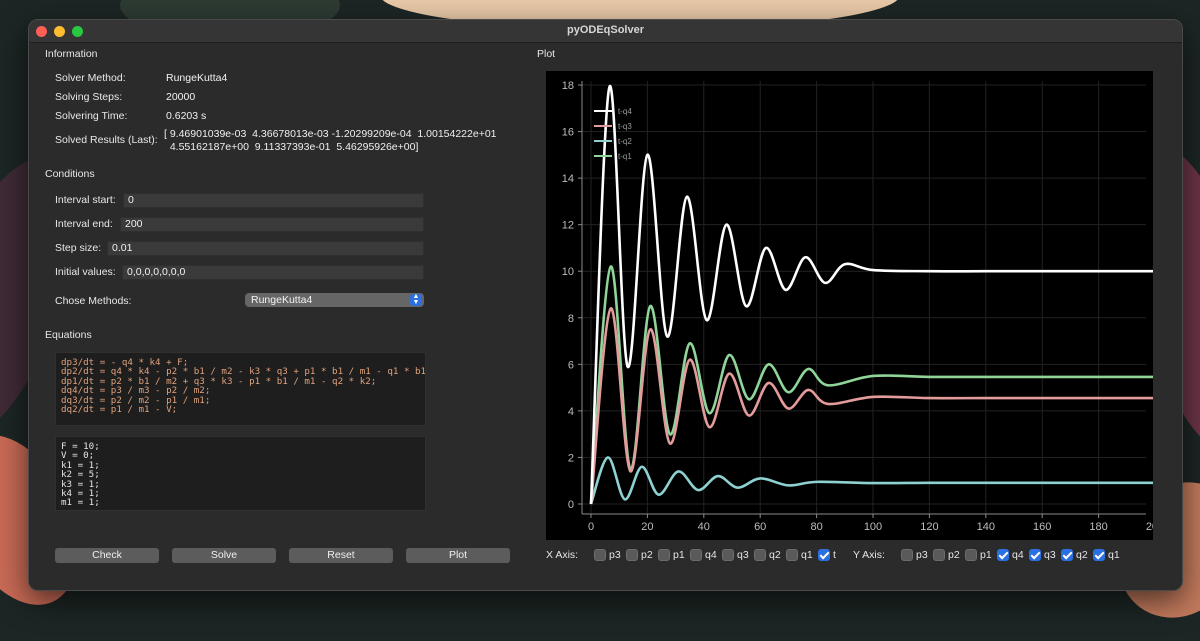  Describe the element at coordinates (571, 505) in the screenshot. I see `y-tick-label: 0` at that location.